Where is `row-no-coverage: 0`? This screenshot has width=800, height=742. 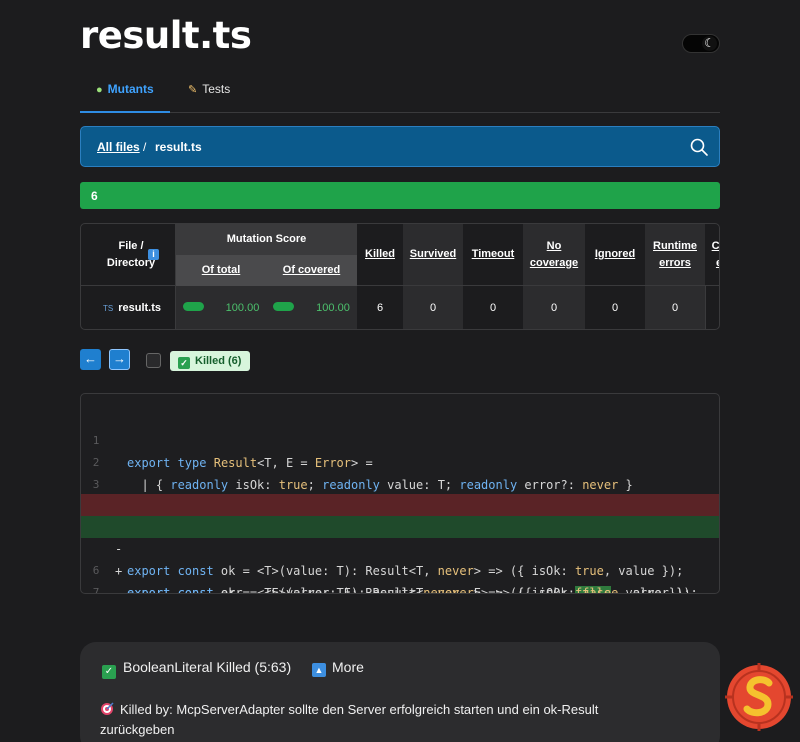
row-no-coverage: 0 is located at coordinates (554, 307).